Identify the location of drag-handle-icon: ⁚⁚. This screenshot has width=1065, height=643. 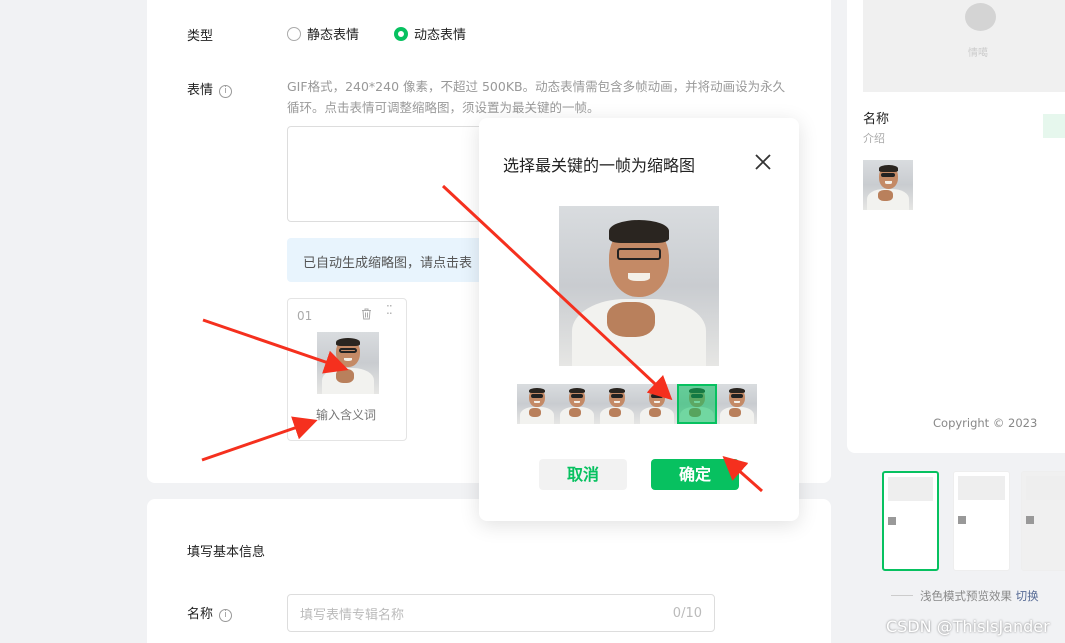
(389, 310).